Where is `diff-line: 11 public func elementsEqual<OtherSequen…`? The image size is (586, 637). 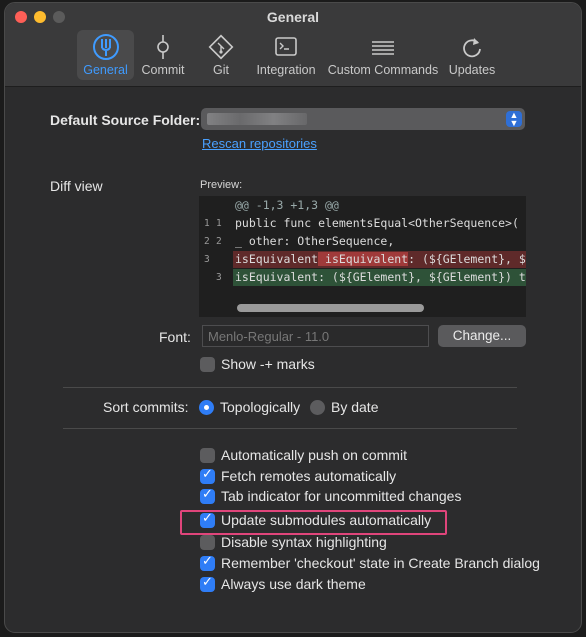
diff-line: 11 public func elementsEqual<OtherSequen… is located at coordinates (362, 223).